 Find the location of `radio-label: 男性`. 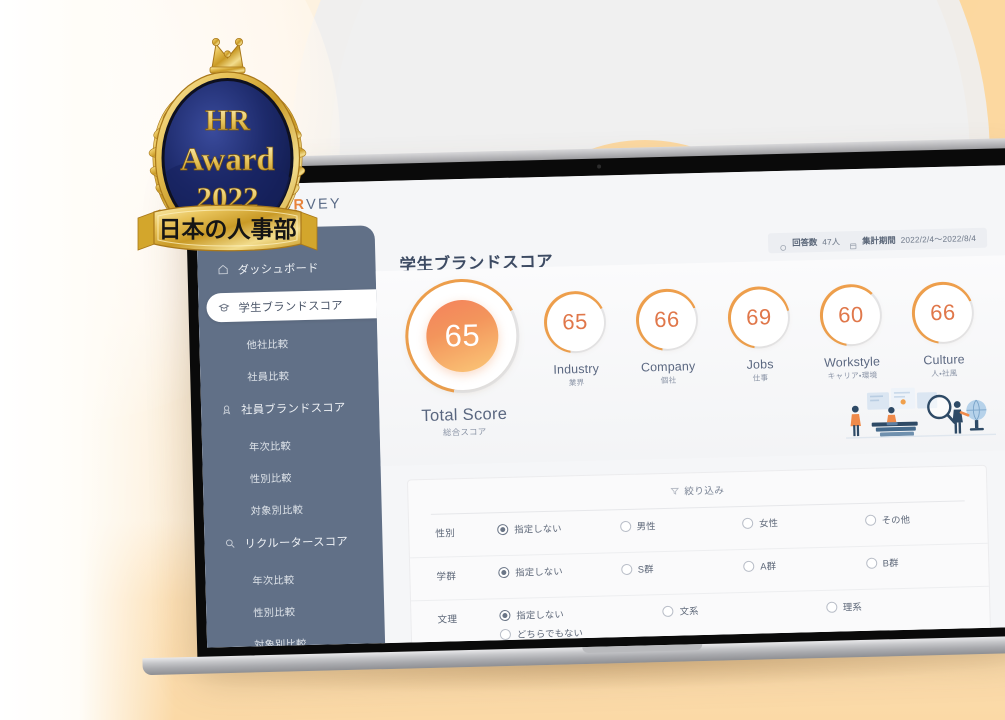

radio-label: 男性 is located at coordinates (646, 526).